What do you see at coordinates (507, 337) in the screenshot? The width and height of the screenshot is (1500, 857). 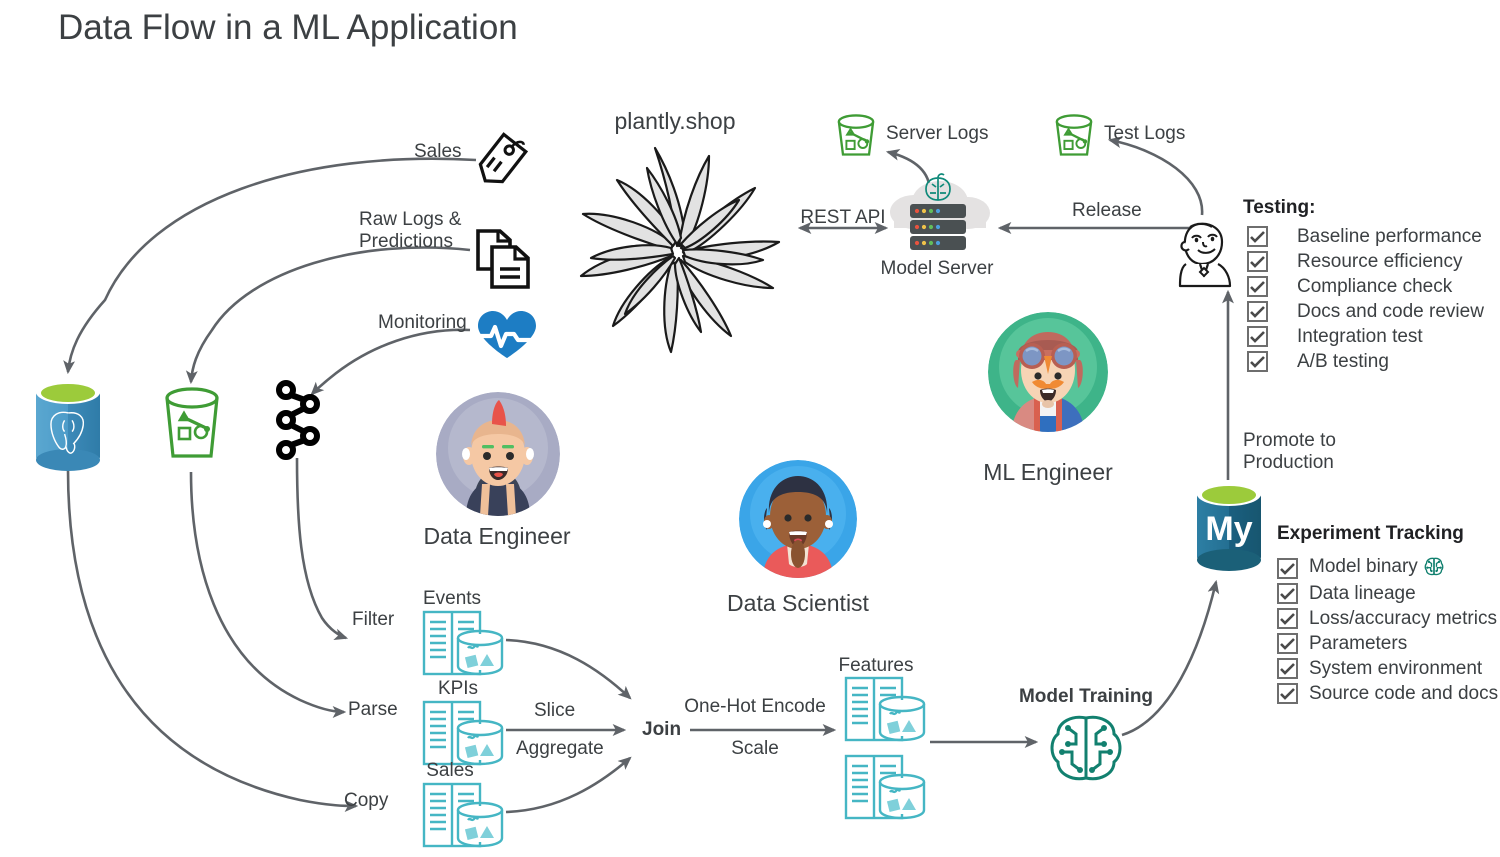 I see `heartbeat-icon` at bounding box center [507, 337].